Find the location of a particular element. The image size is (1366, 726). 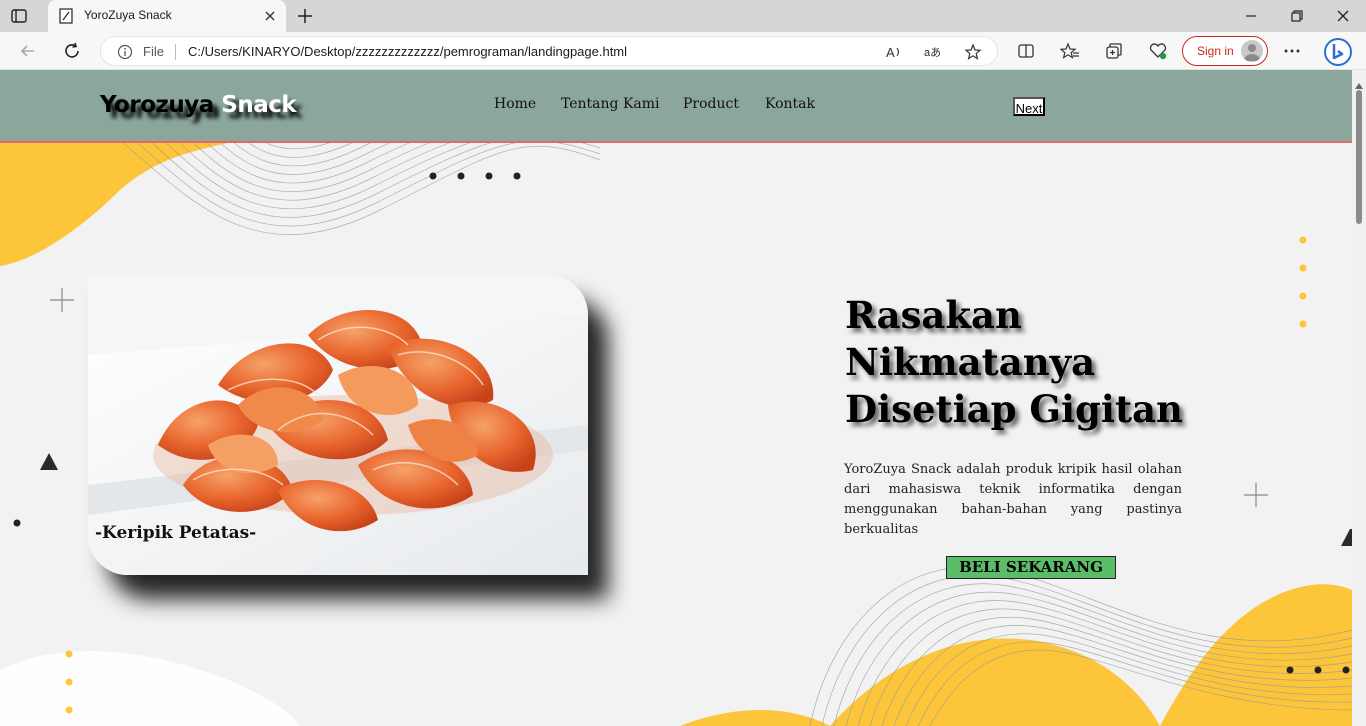

nav-link-home: Home is located at coordinates (515, 104).